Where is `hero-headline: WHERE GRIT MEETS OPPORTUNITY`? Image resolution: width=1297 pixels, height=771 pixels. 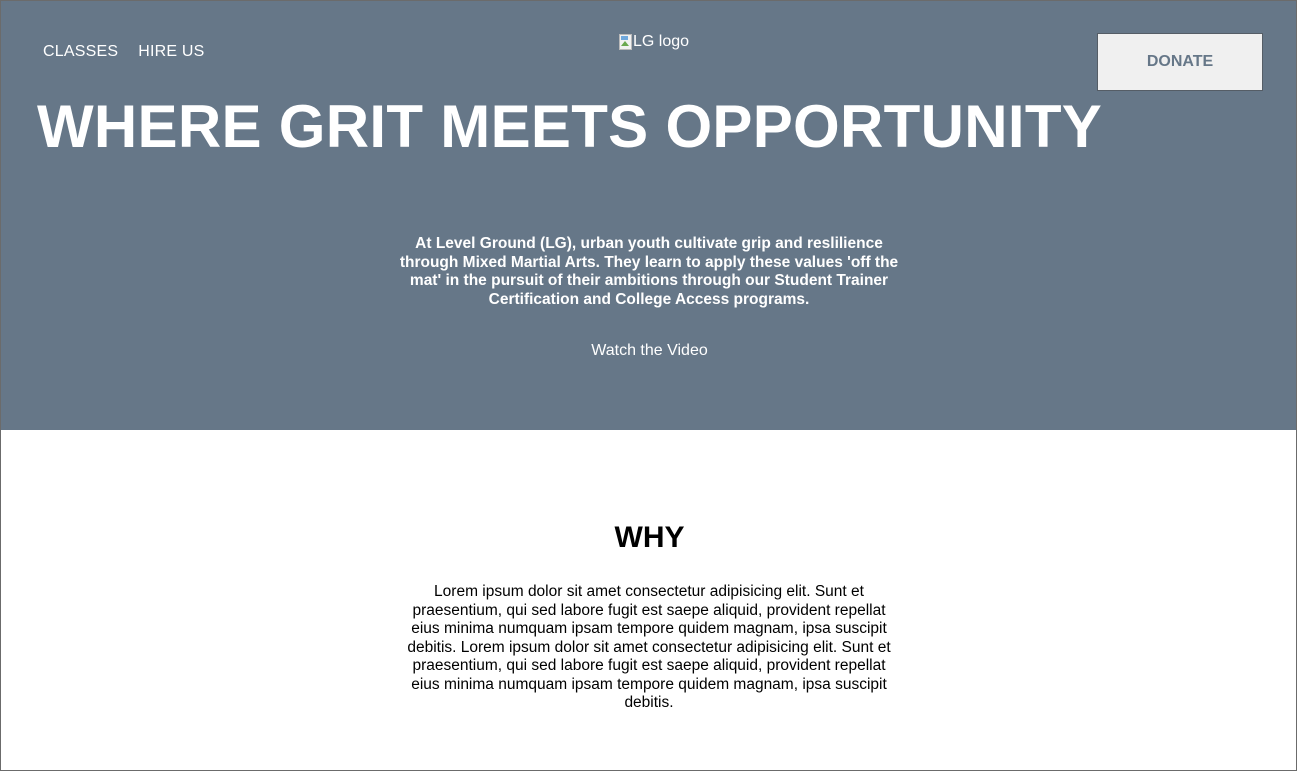
hero-headline: WHERE GRIT MEETS OPPORTUNITY is located at coordinates (570, 126).